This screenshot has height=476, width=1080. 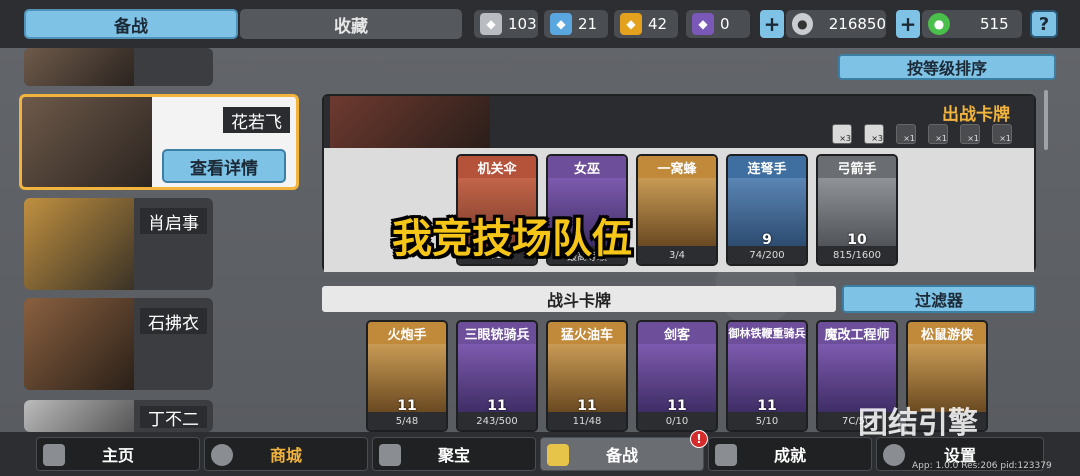 I want to click on tab-prep: 备战, so click(x=131, y=24).